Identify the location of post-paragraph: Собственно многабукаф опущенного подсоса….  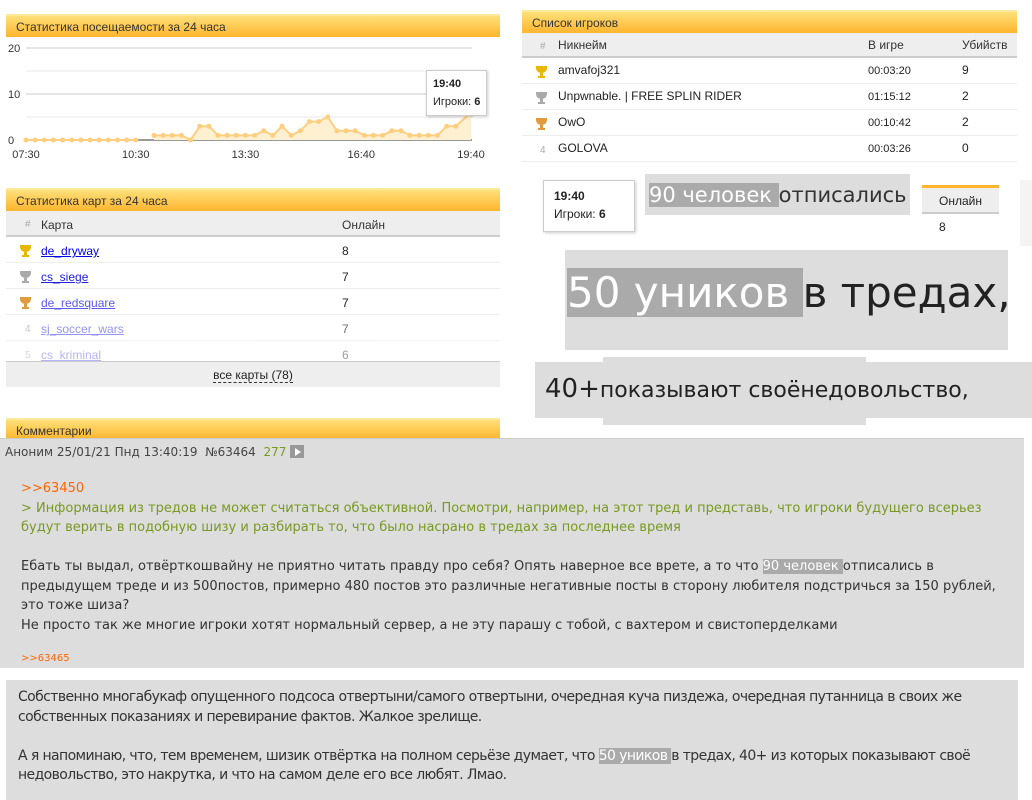
(490, 707).